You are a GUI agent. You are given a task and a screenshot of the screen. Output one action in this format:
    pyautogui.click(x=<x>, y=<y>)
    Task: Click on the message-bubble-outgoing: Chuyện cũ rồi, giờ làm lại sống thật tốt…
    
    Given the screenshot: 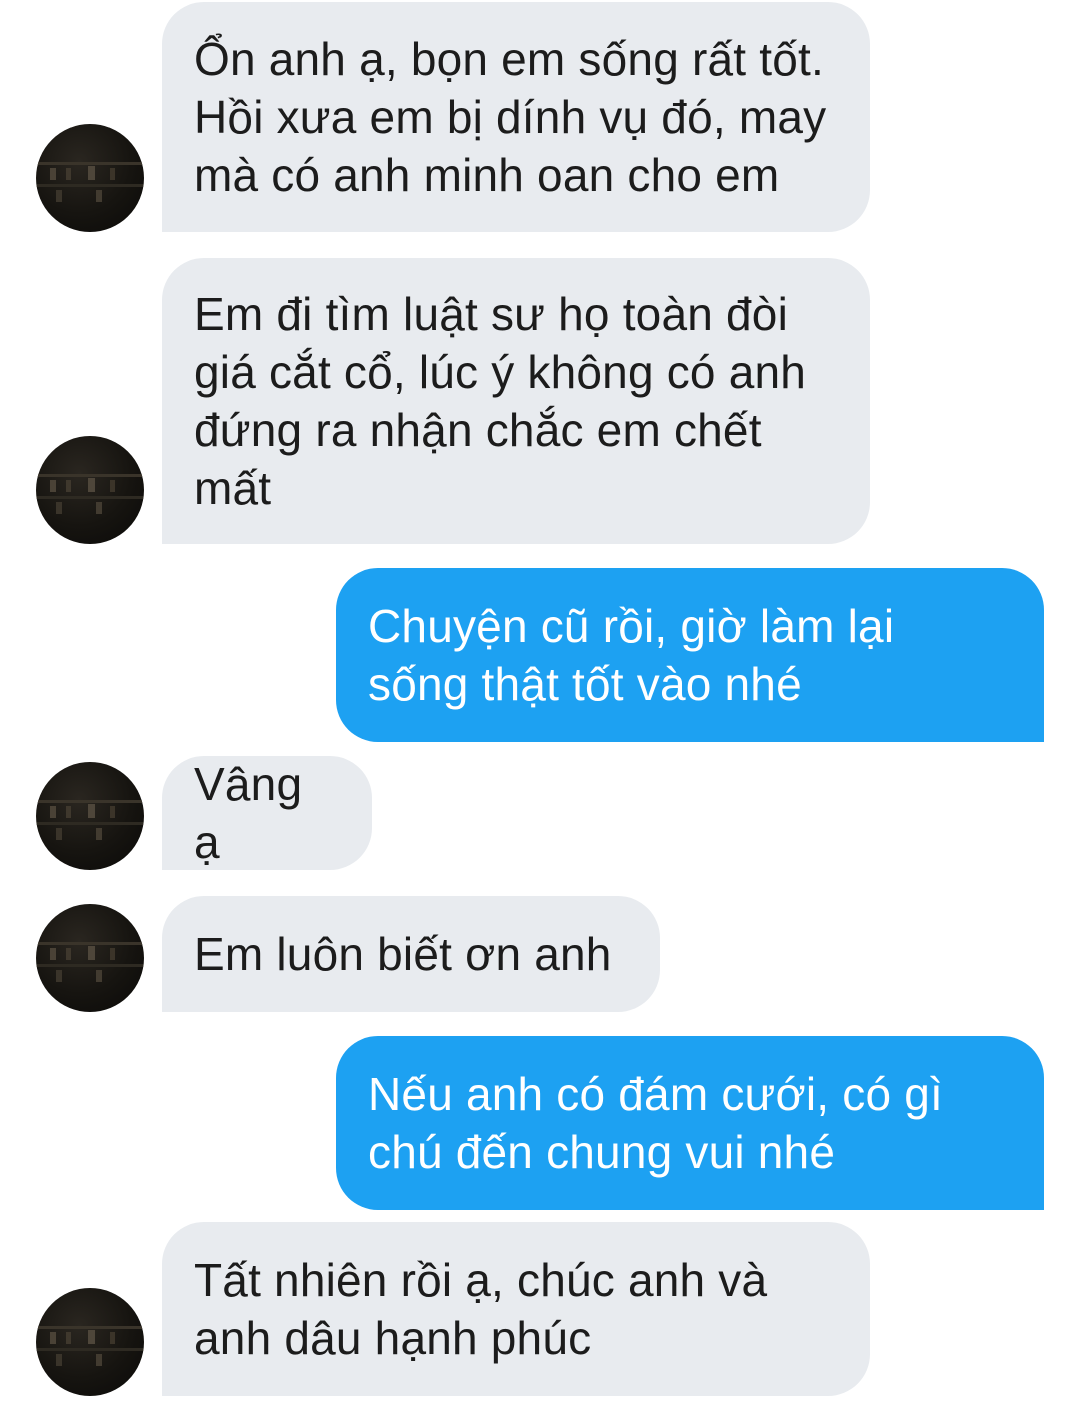 What is the action you would take?
    pyautogui.click(x=690, y=655)
    